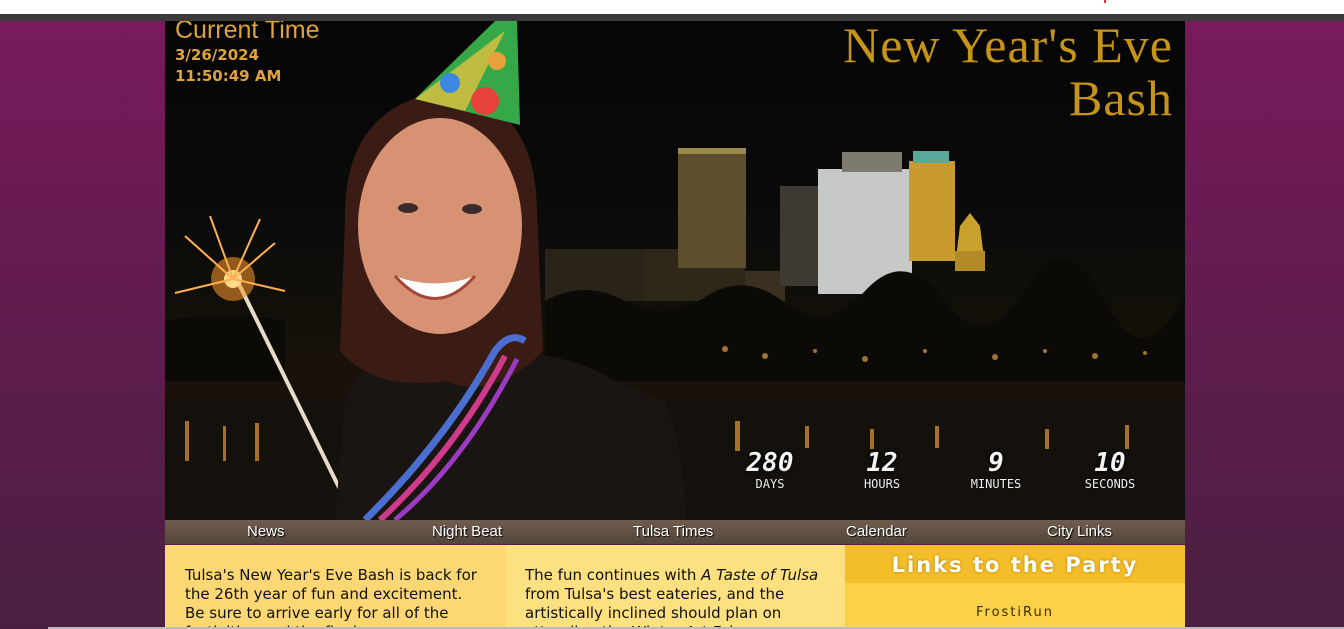 The image size is (1344, 629). I want to click on countdown-minutes: 9 MINUTES, so click(996, 470).